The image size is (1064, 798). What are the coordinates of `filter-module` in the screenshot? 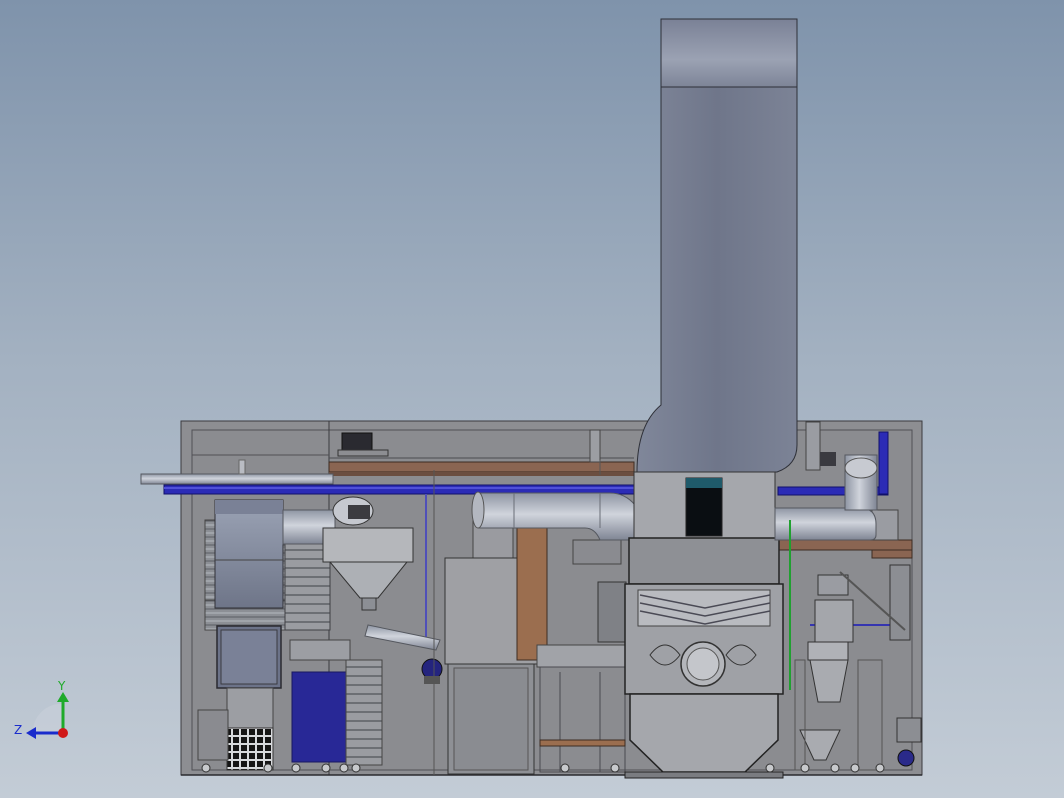 It's located at (704, 625).